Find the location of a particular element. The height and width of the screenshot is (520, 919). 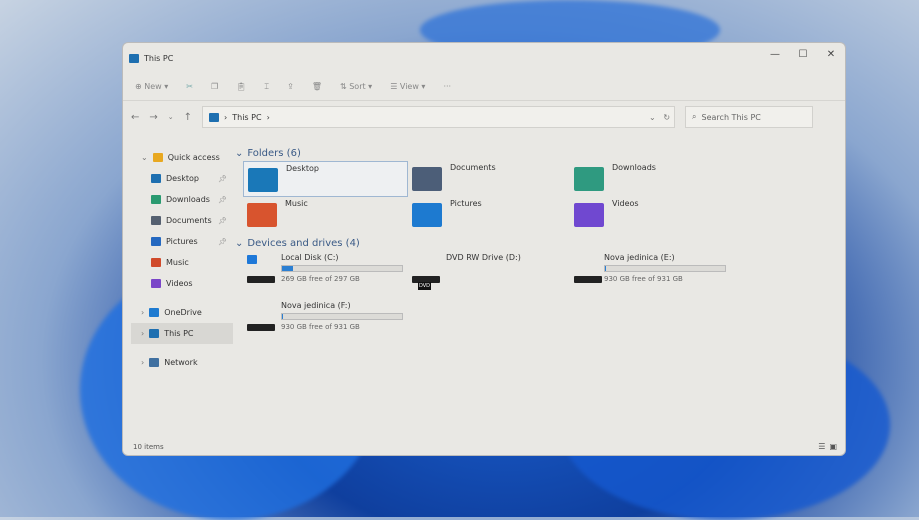

recent-chevron-icon: ⌄ is located at coordinates (171, 117).